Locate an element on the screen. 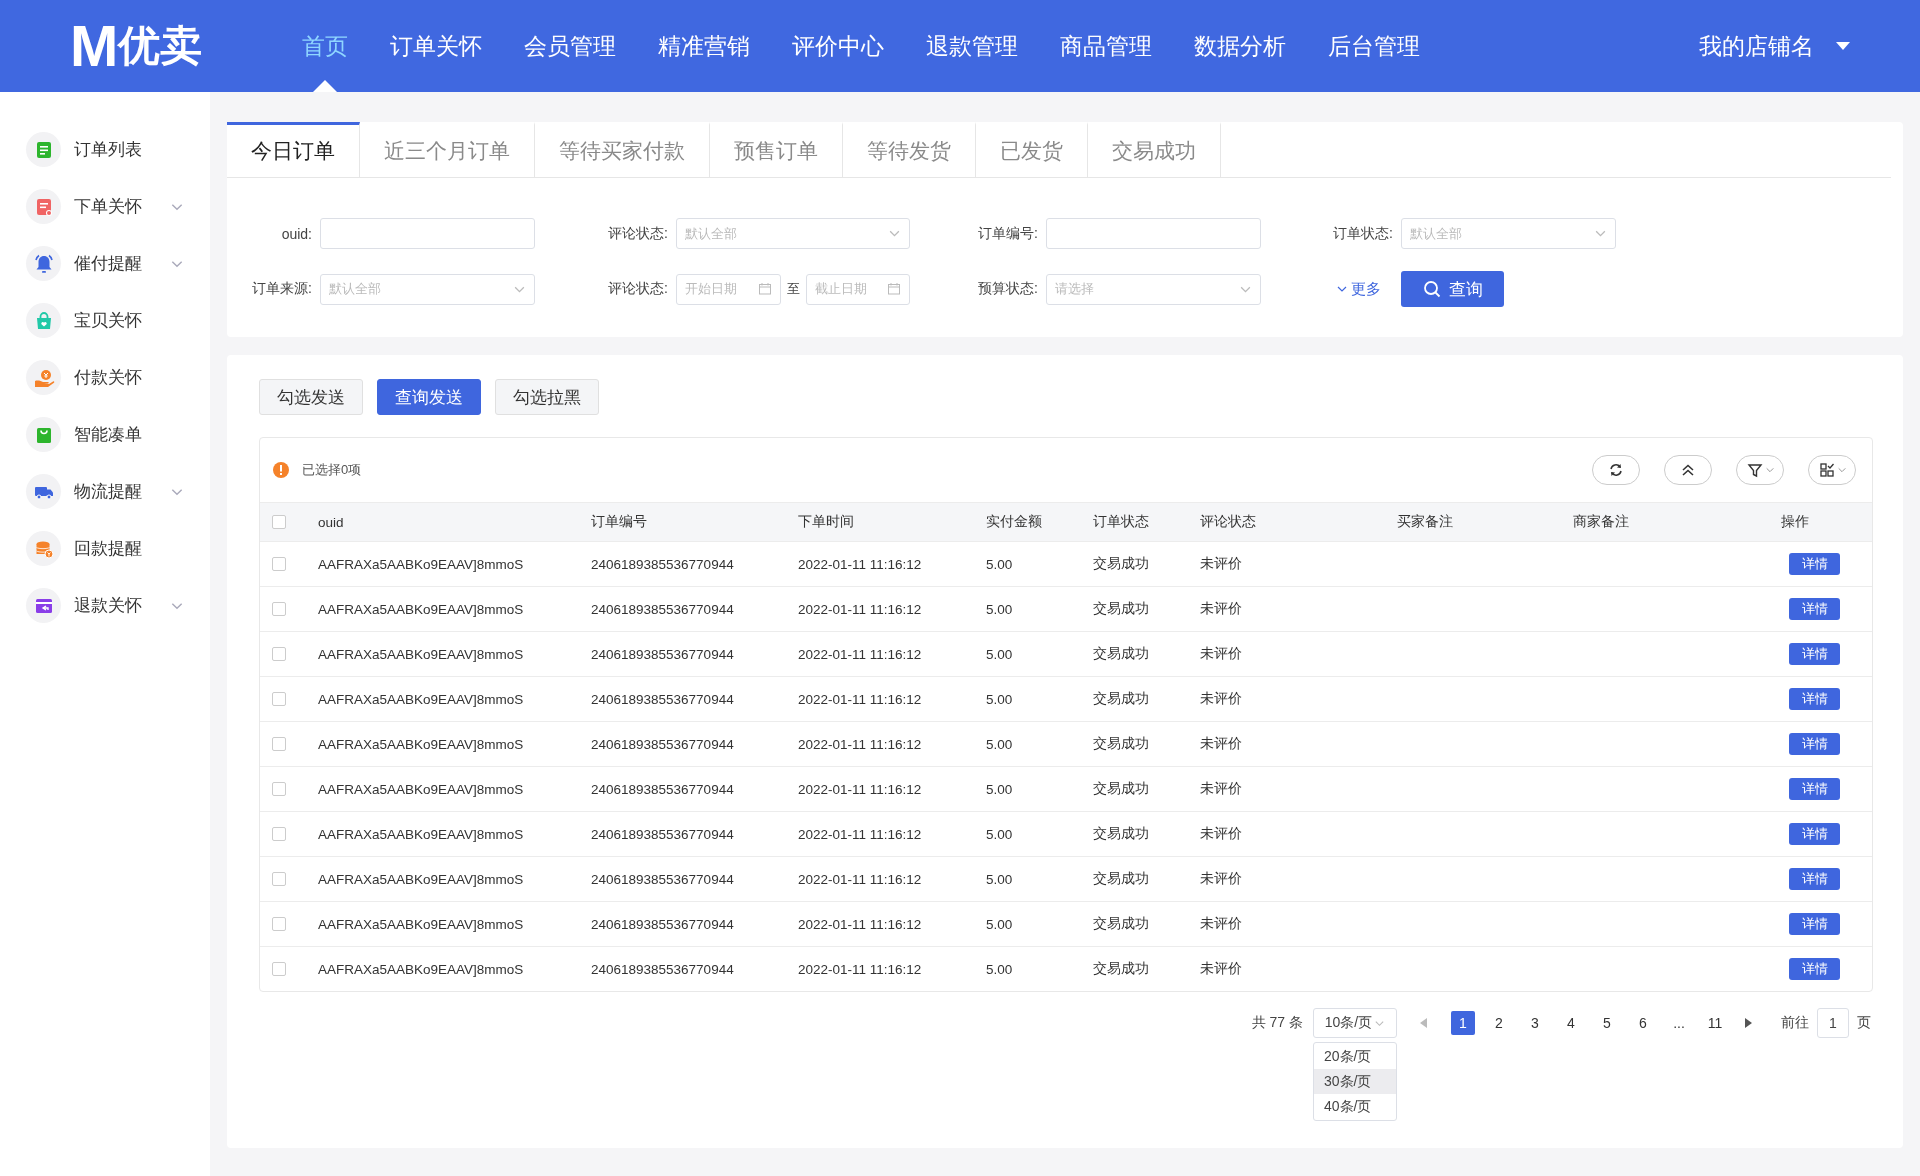  column-header: ouid is located at coordinates (331, 522).